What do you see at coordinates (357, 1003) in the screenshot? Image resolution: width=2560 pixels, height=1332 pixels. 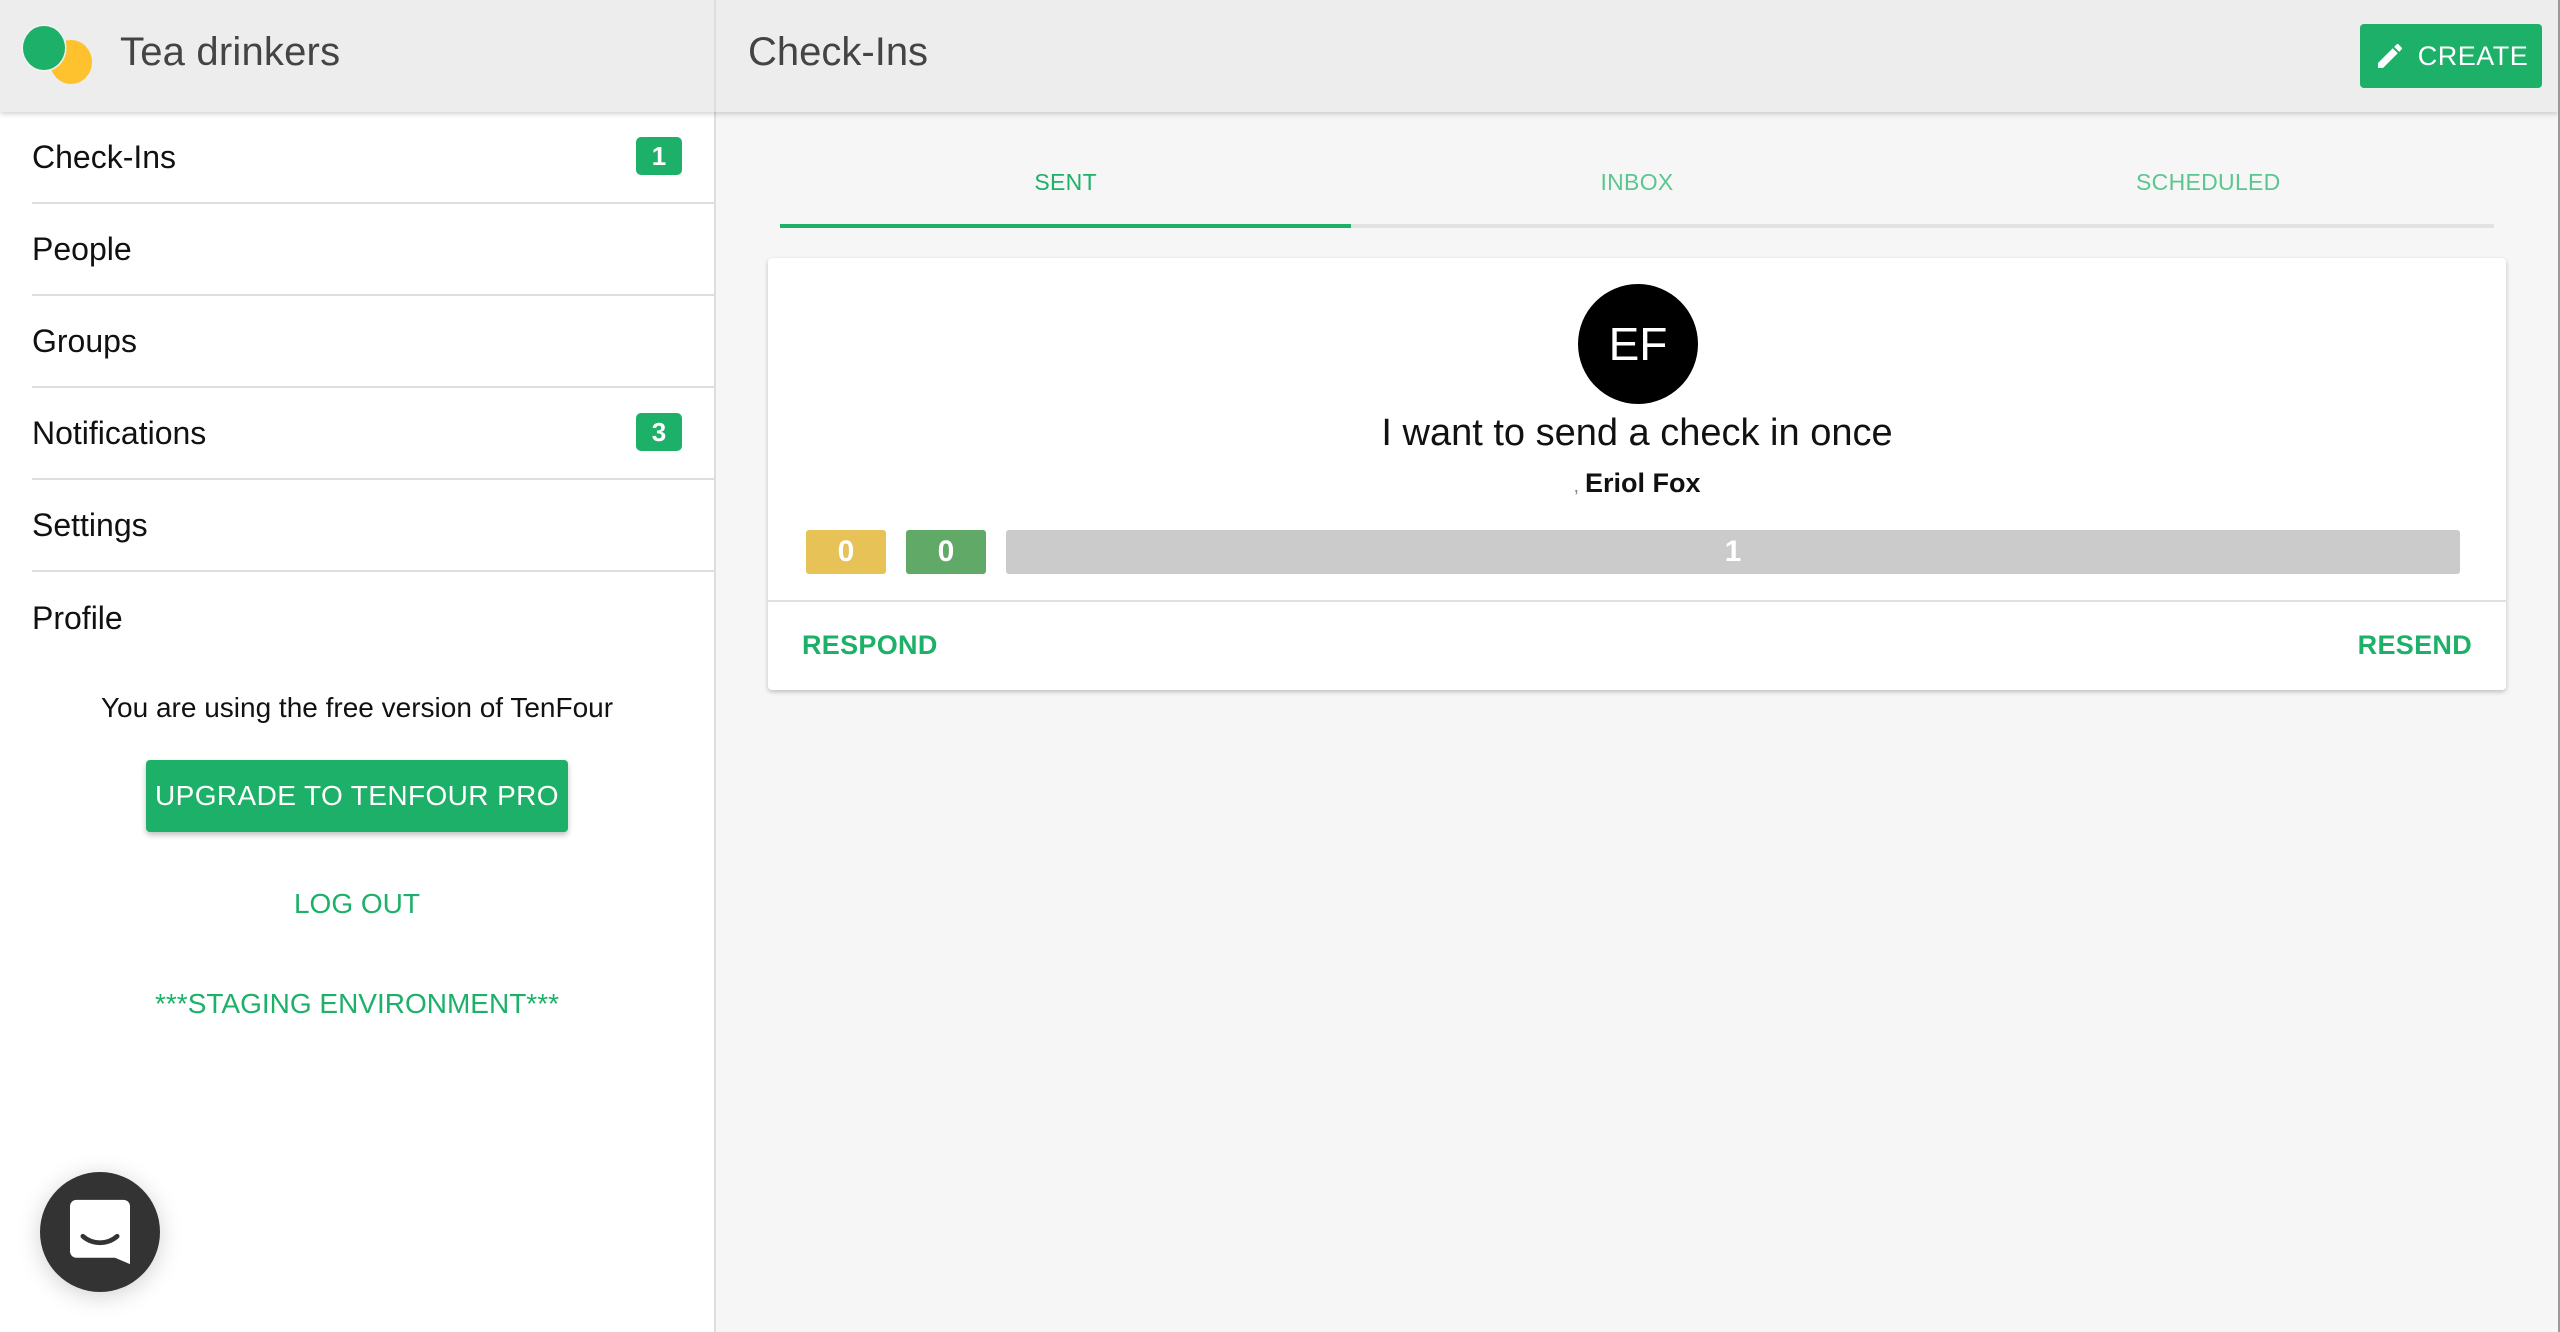 I see `environment-label: ***STAGING ENVIRONMENT***` at bounding box center [357, 1003].